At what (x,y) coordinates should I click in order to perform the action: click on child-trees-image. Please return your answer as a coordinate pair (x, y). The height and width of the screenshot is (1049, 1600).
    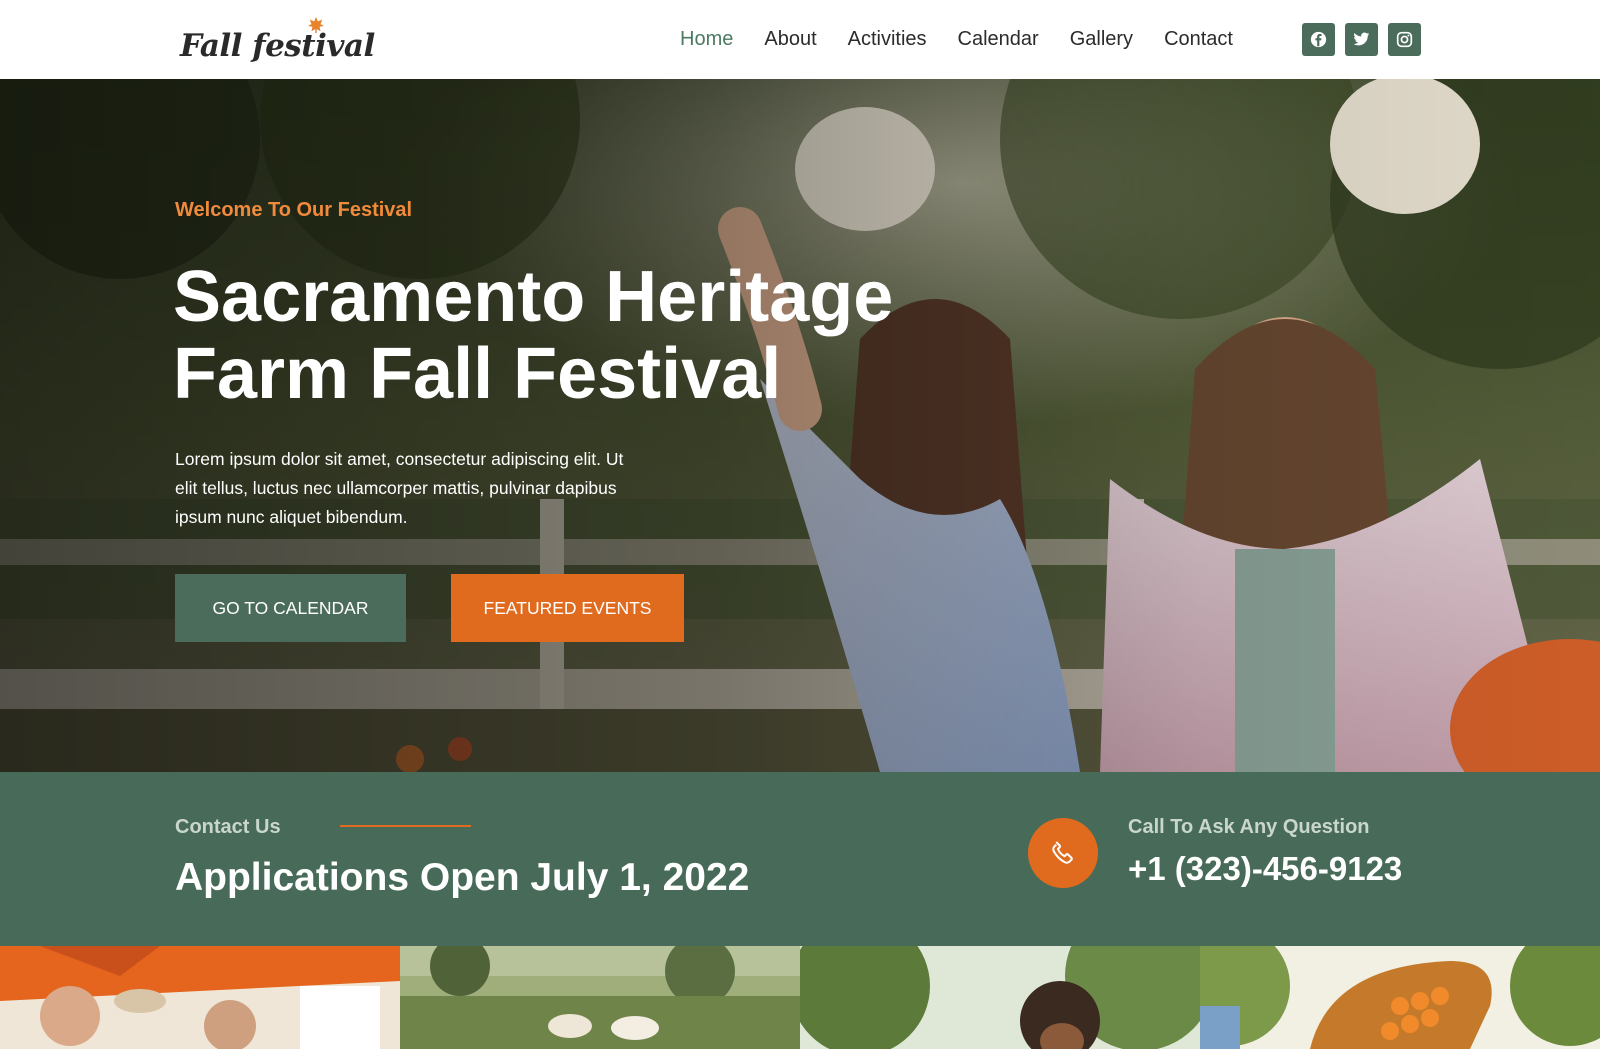
    Looking at the image, I should click on (1000, 997).